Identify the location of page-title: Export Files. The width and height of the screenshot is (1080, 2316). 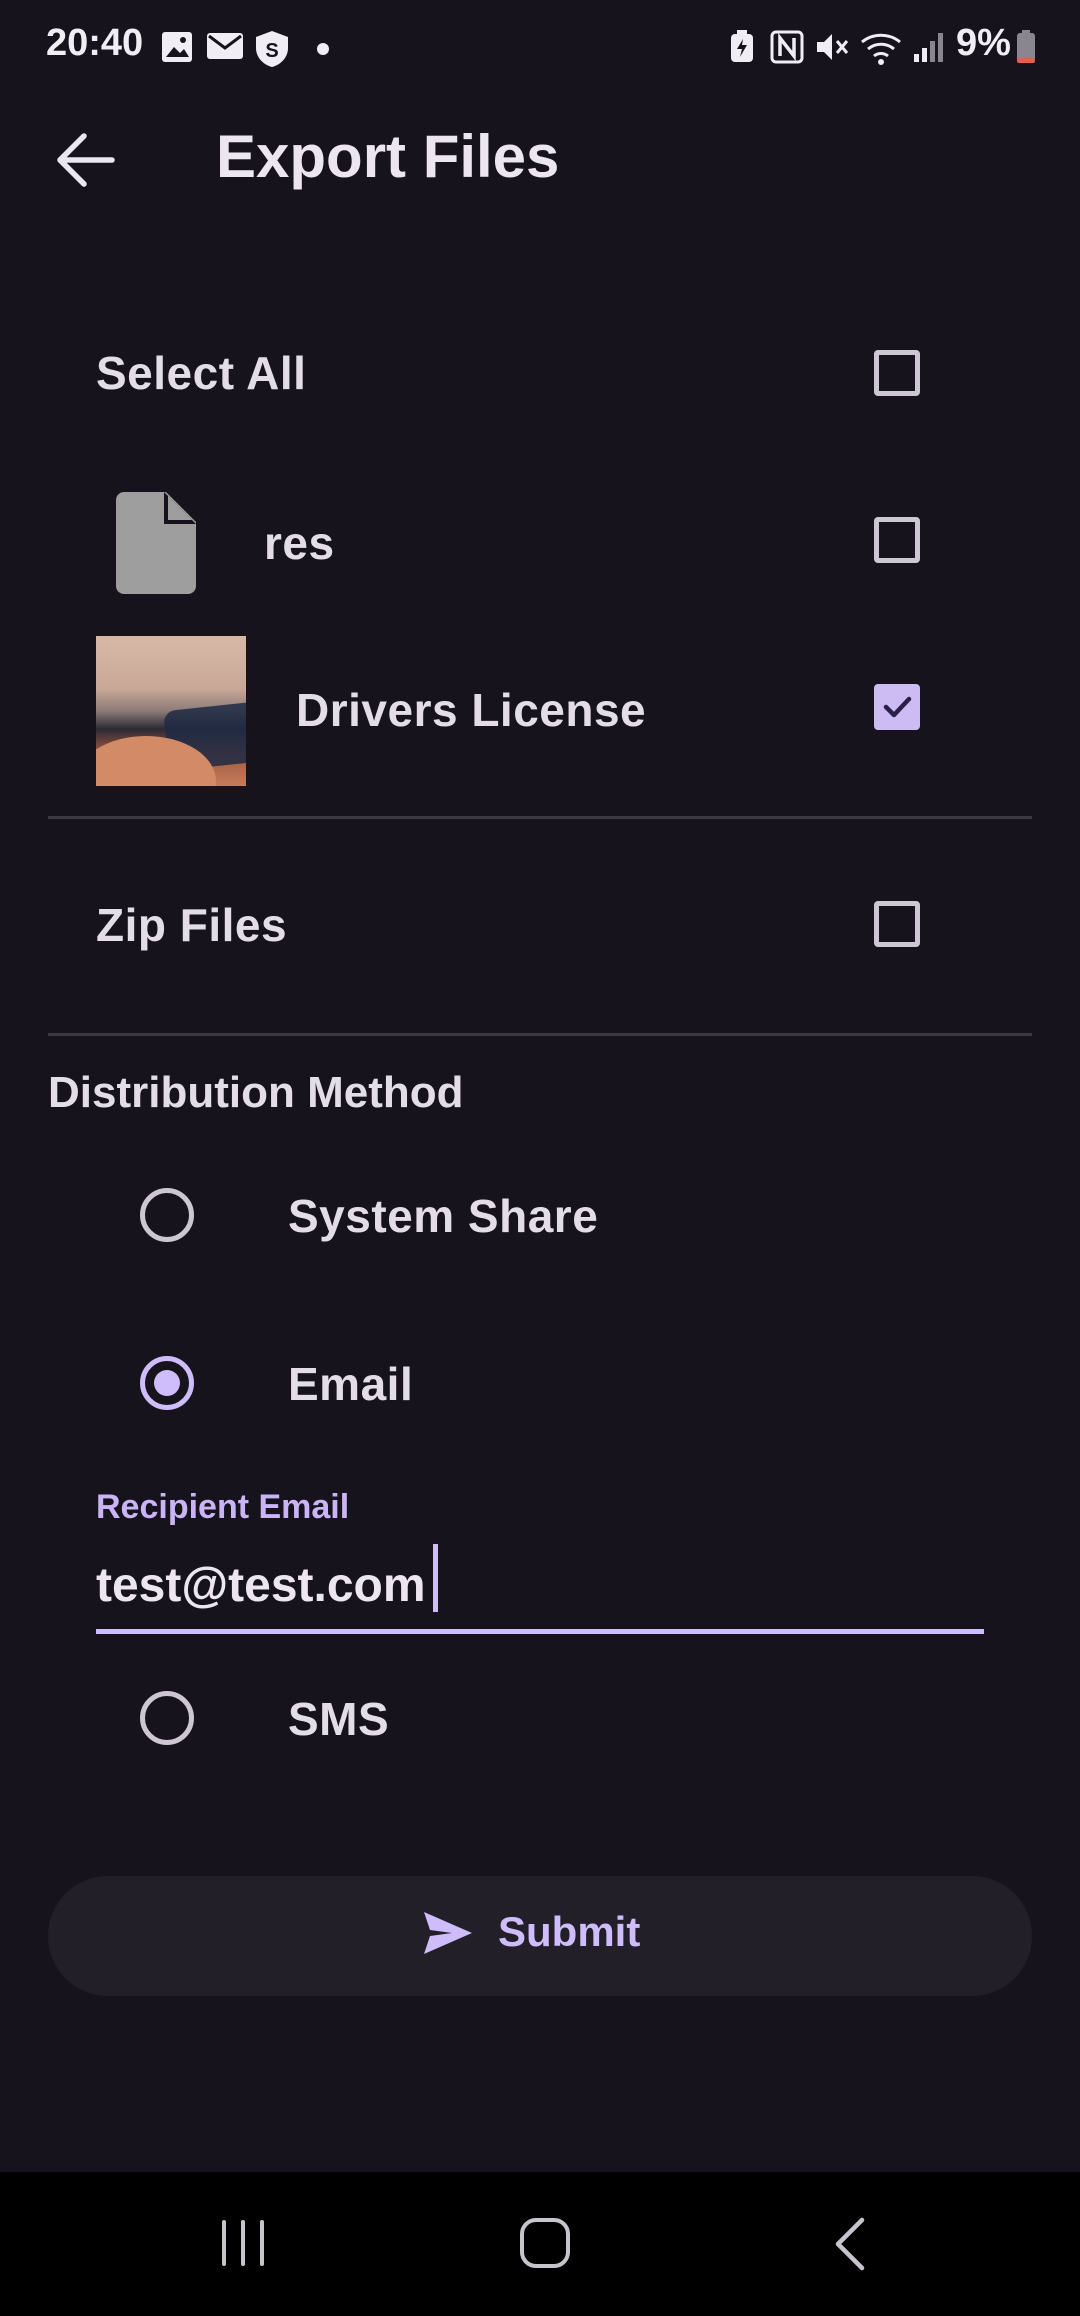
(388, 156).